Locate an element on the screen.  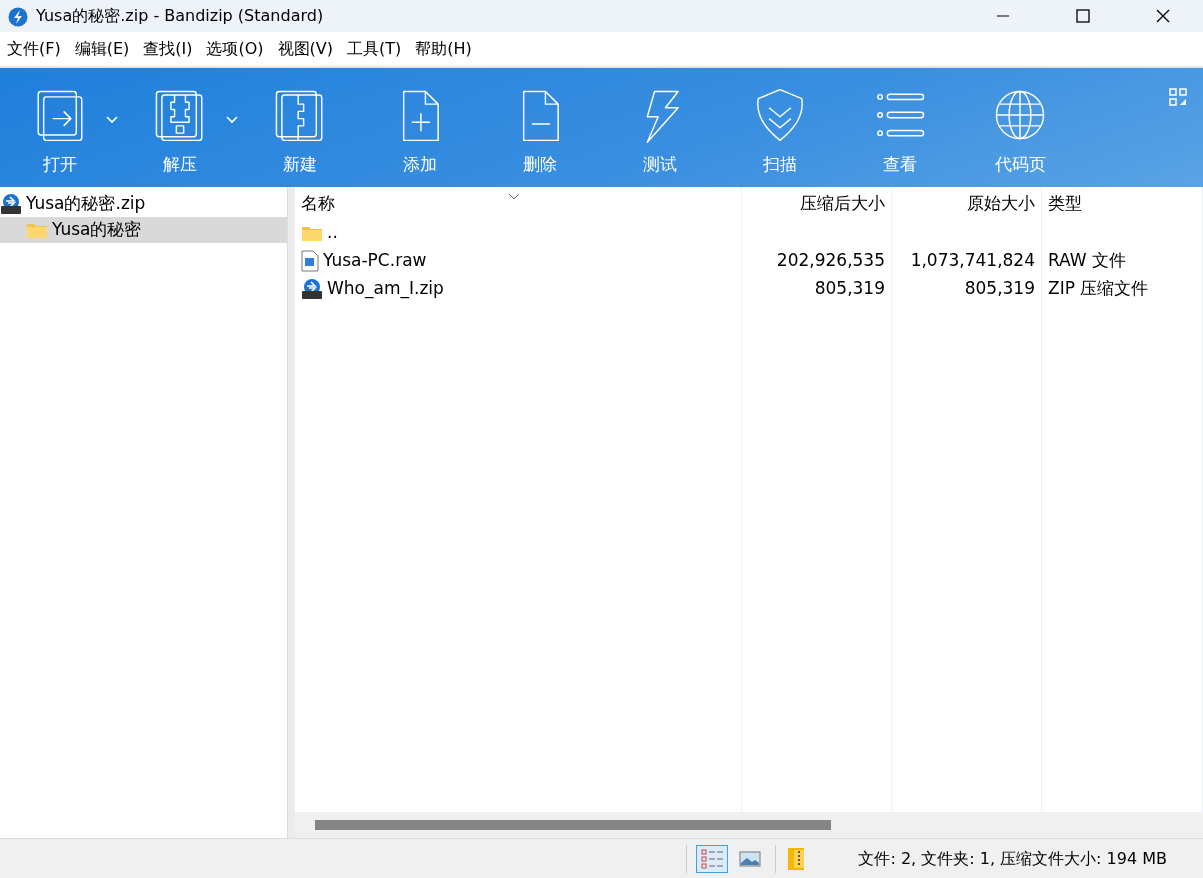
column-header: 类型 is located at coordinates (1122, 203).